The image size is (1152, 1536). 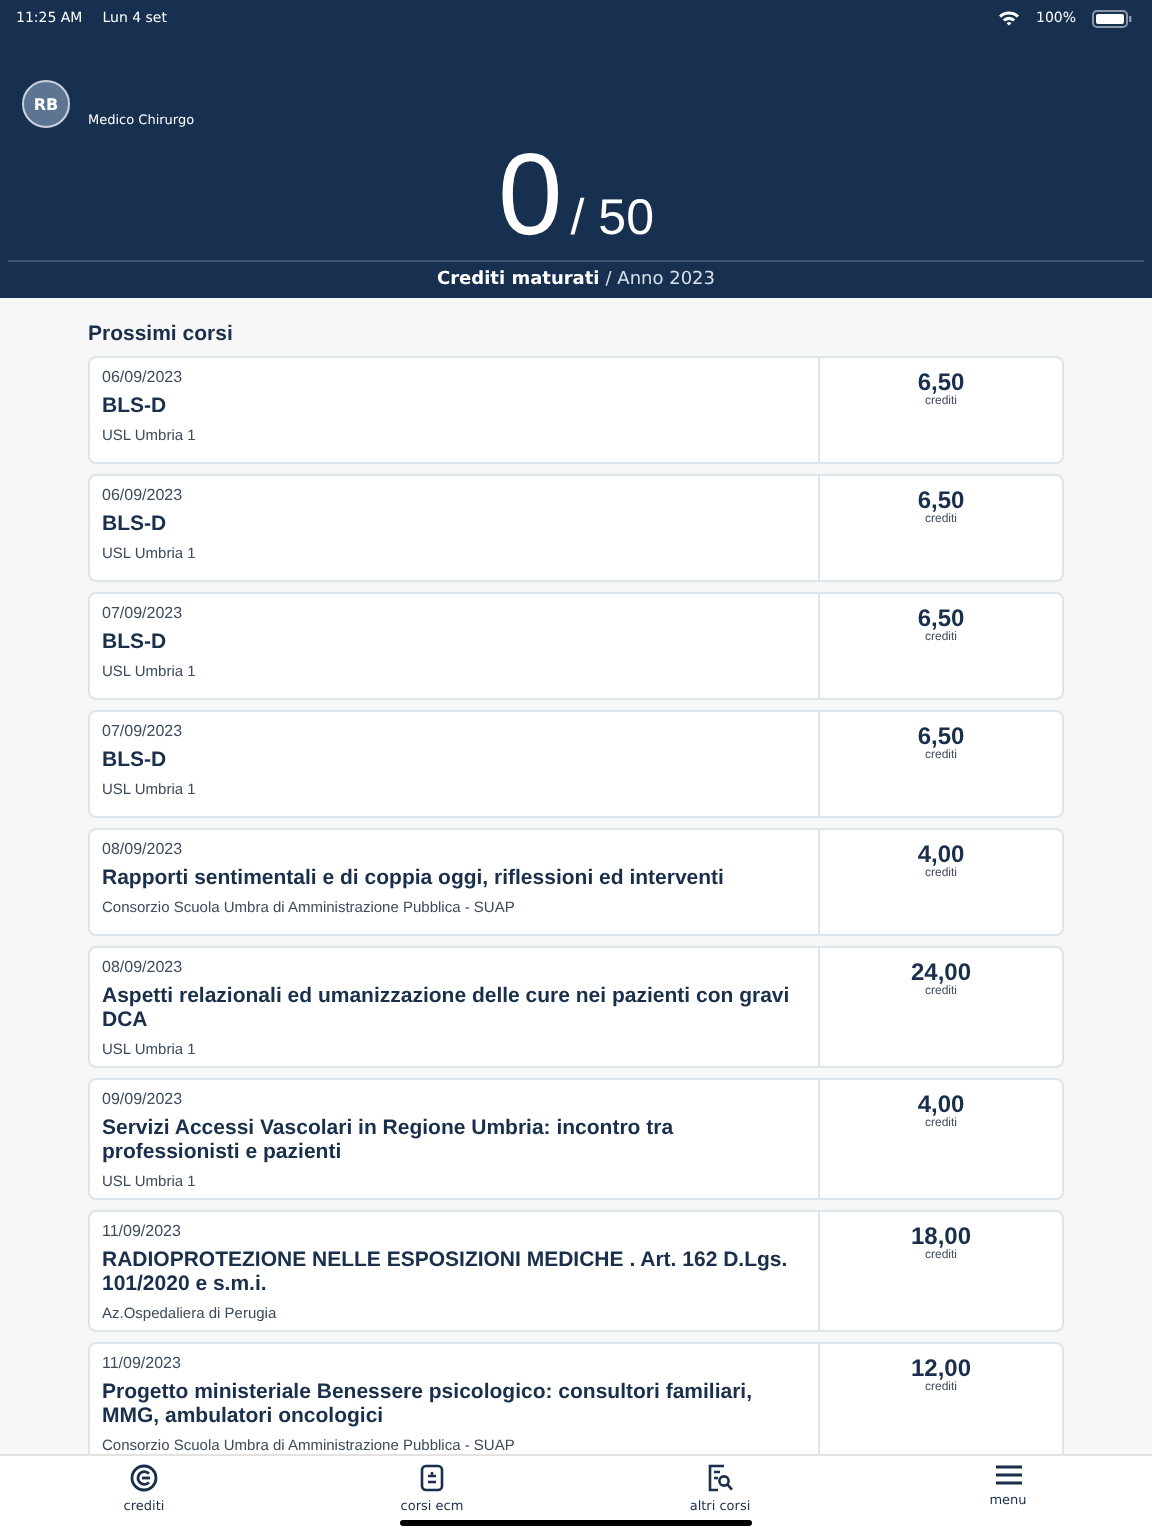 What do you see at coordinates (447, 1008) in the screenshot?
I see `course-title: Aspetti relazionali ed umanizzazione delle cure nei pazienti con gravi DCA` at bounding box center [447, 1008].